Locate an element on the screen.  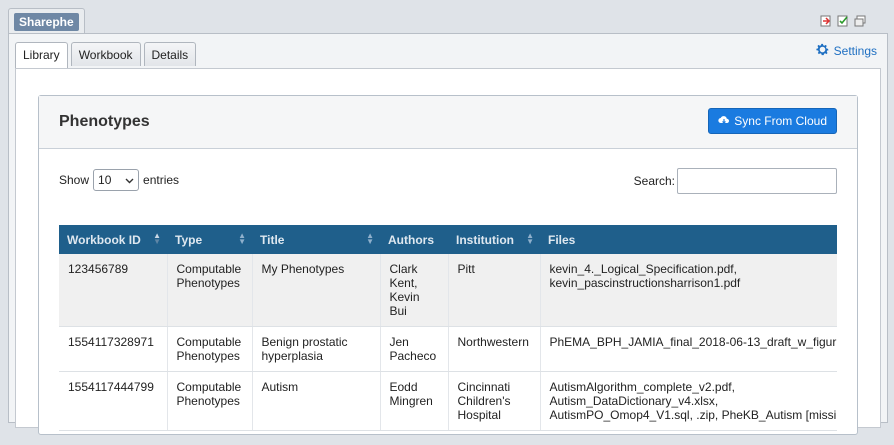
search-input is located at coordinates (757, 181).